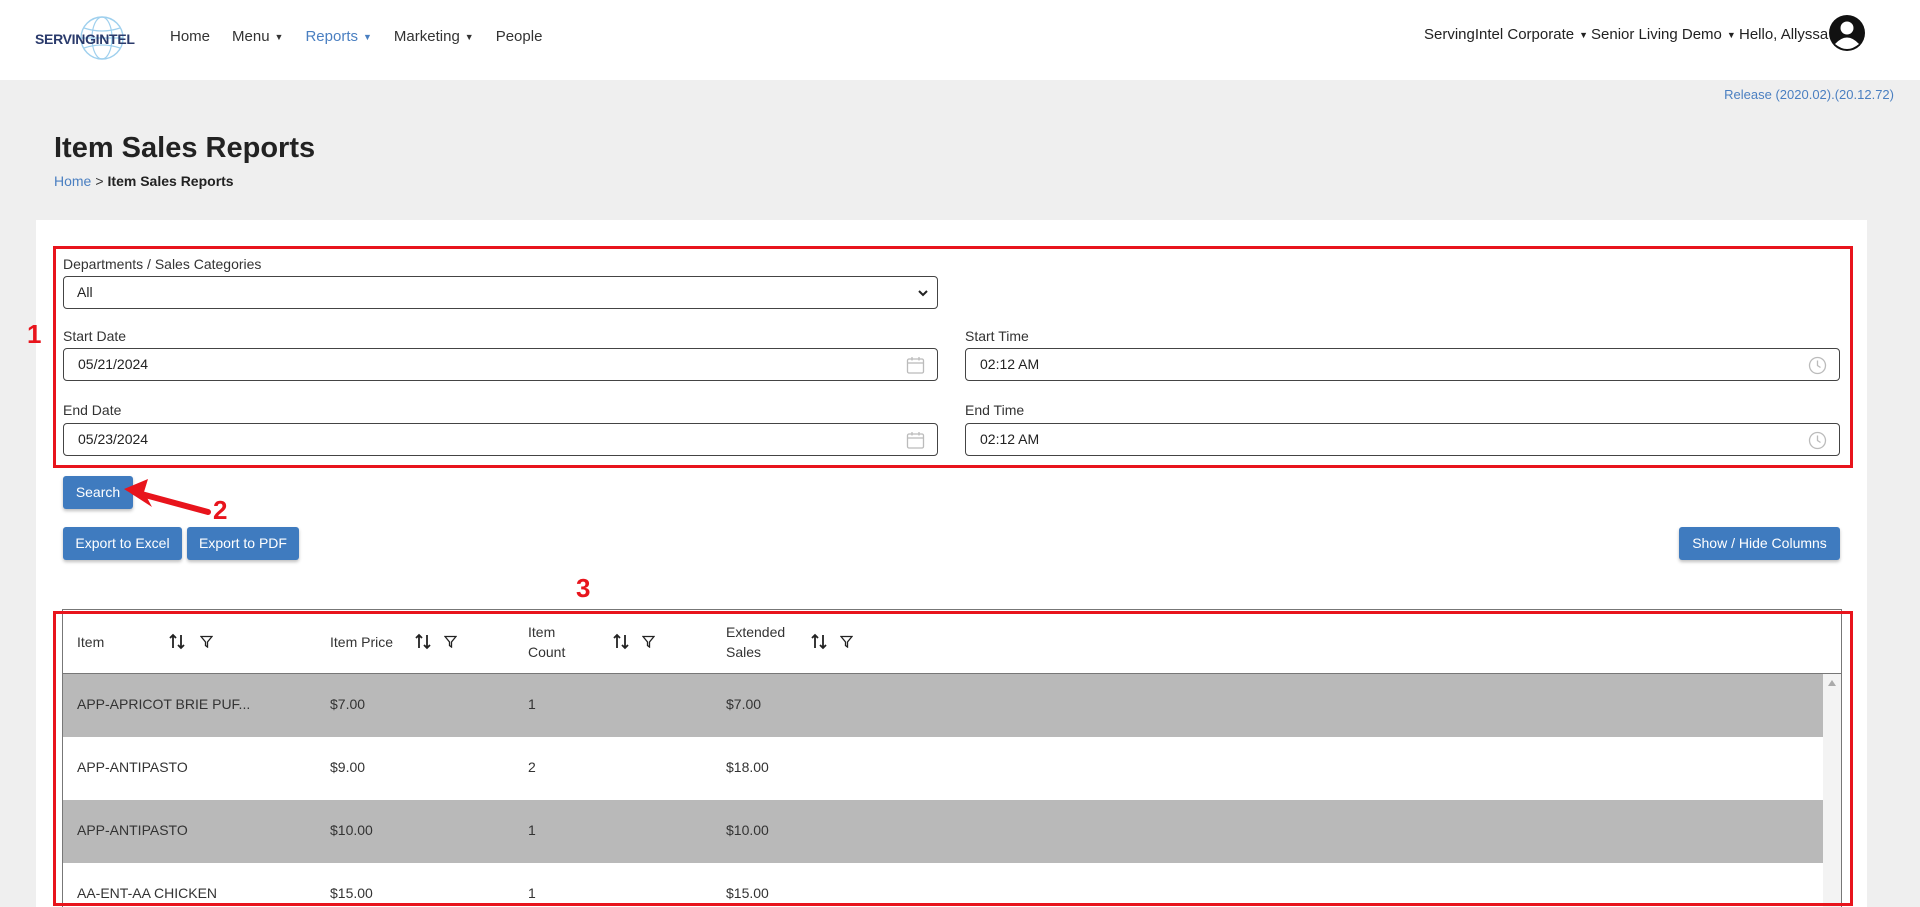 The image size is (1920, 907). I want to click on nav-marketing: Marketing ▼, so click(434, 36).